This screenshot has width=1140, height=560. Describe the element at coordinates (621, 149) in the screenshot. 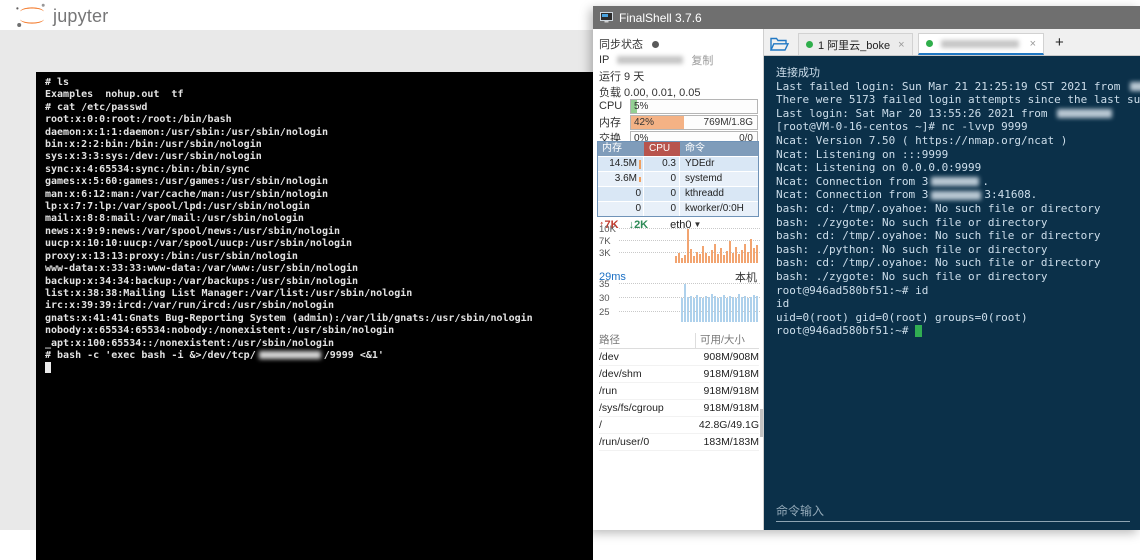

I see `process-col-memory: 内存` at that location.